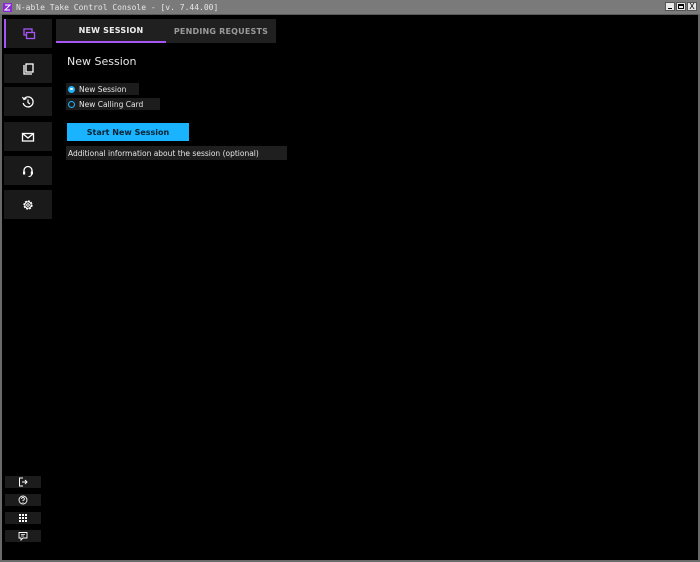 The height and width of the screenshot is (562, 700). What do you see at coordinates (71, 89) in the screenshot?
I see `radio-button-selected` at bounding box center [71, 89].